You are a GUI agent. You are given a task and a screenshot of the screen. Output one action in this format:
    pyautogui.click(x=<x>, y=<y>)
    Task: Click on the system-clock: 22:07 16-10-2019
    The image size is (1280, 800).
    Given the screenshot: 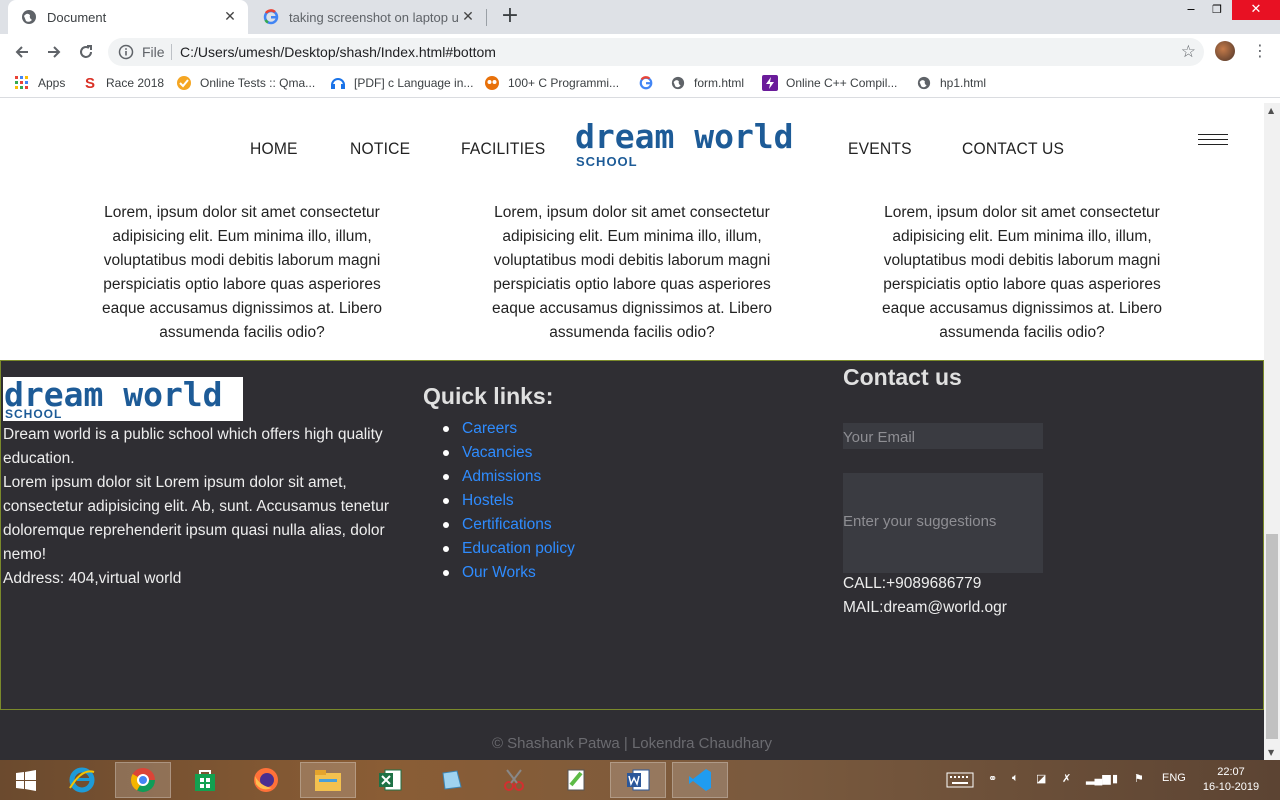 What is the action you would take?
    pyautogui.click(x=1231, y=780)
    